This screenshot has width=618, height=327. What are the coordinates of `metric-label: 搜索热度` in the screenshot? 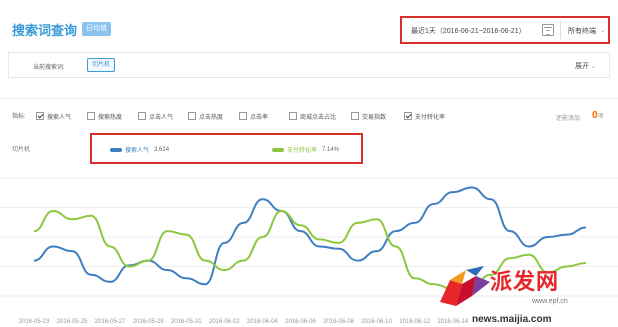 It's located at (110, 117).